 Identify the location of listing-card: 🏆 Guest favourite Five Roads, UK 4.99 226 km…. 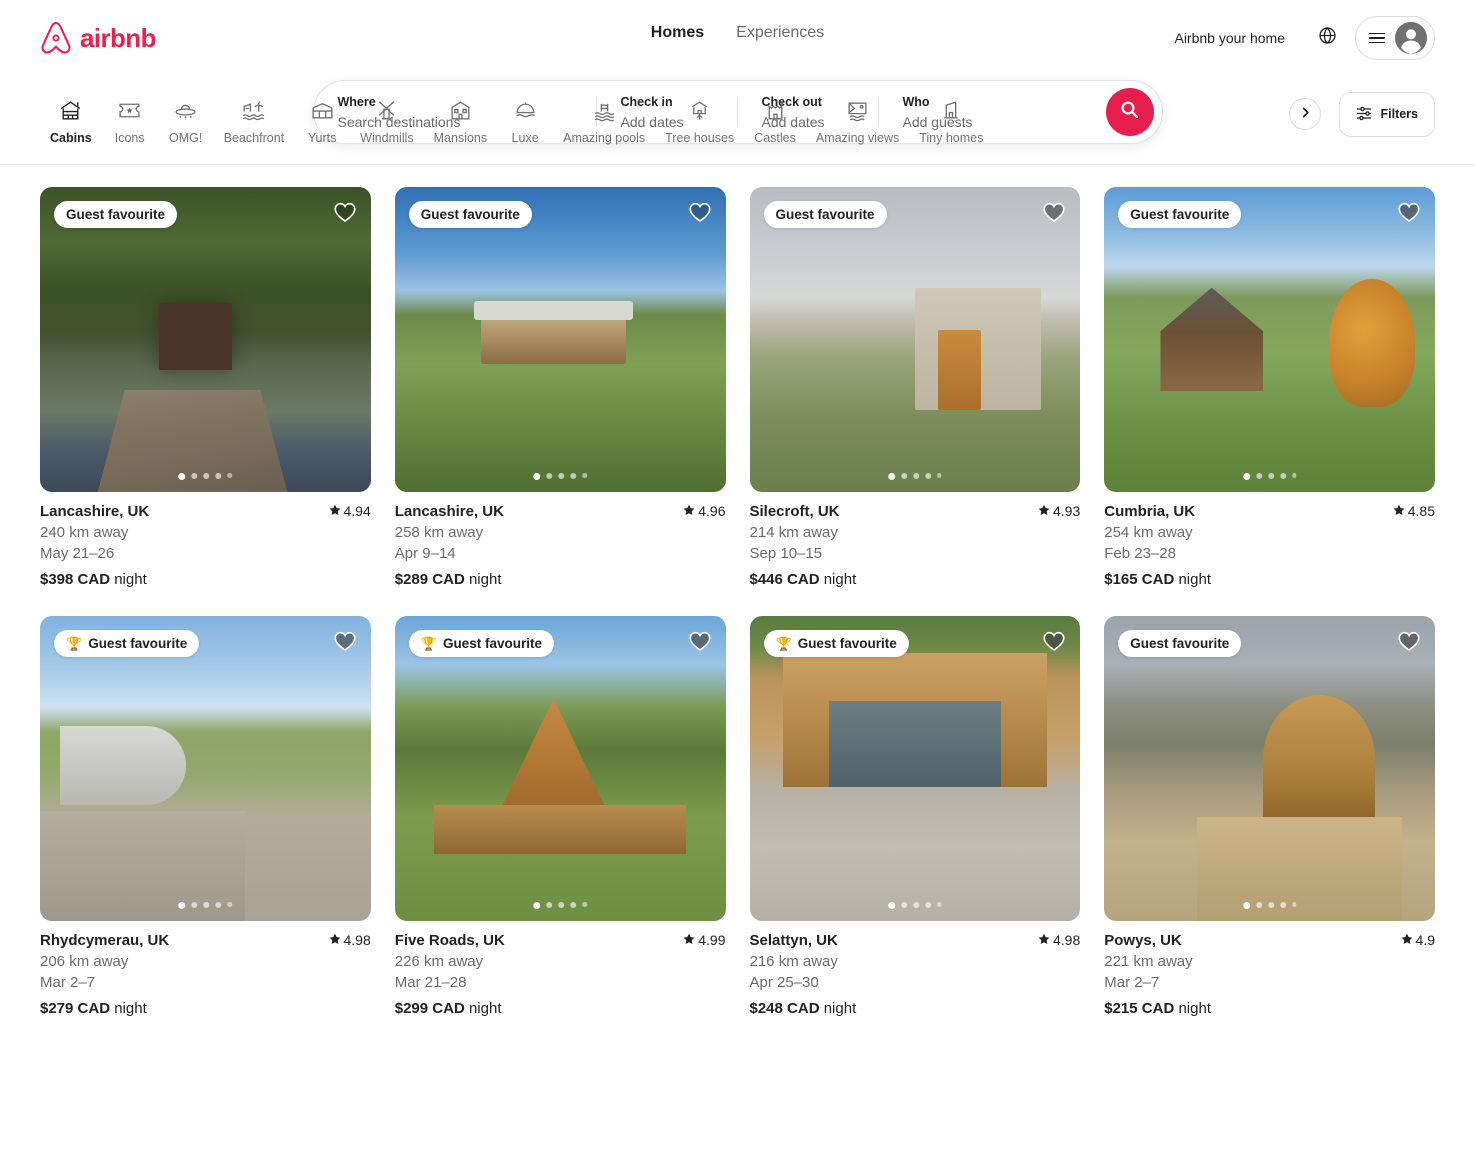
(560, 816).